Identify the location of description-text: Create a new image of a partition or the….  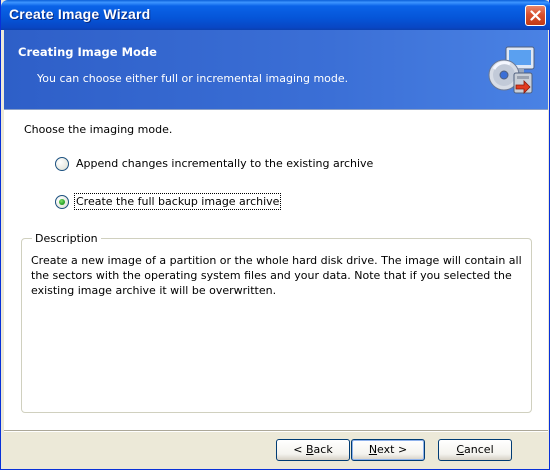
(276, 275).